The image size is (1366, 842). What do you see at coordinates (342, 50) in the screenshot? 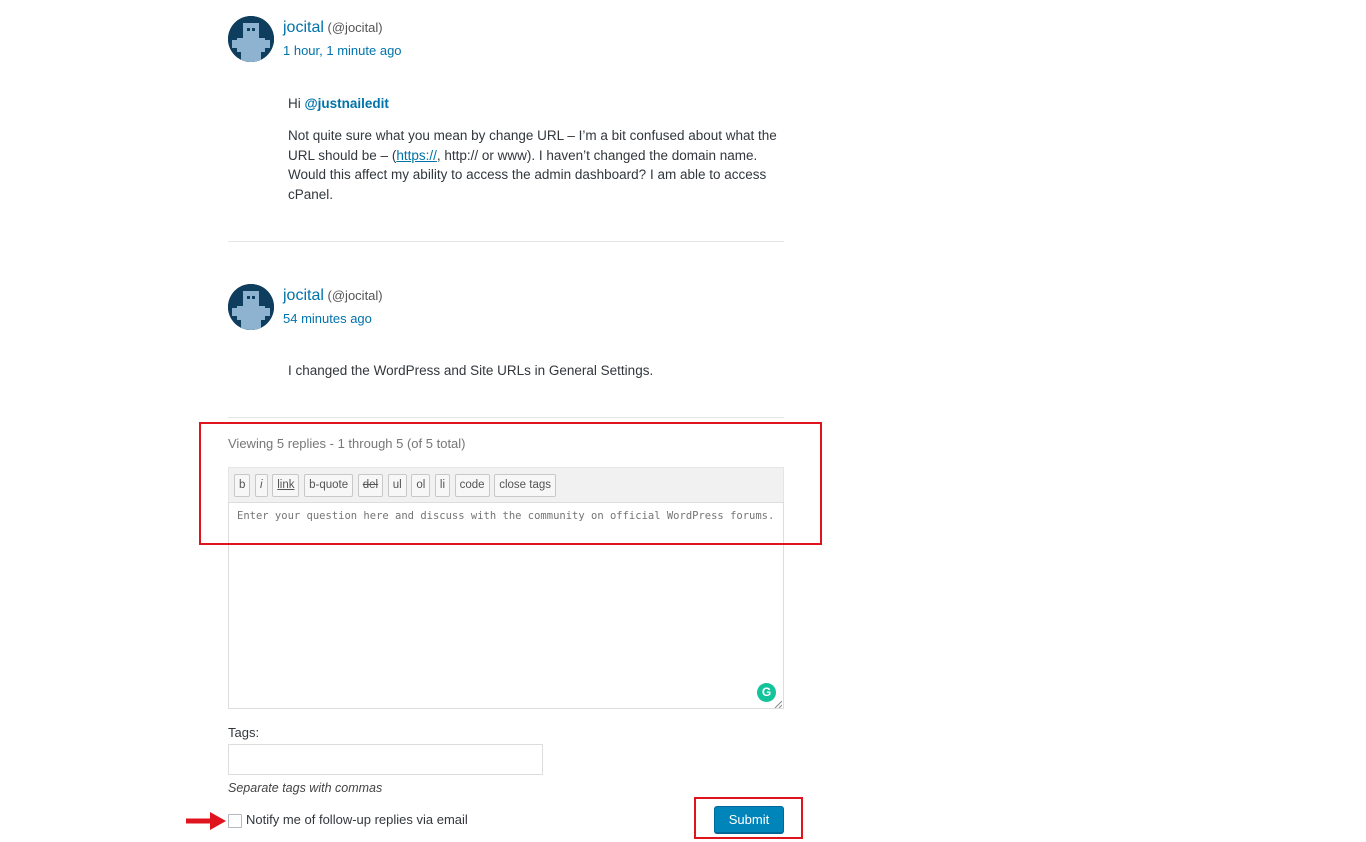
I see `reply-timestamp: 1 hour, 1 minute ago` at bounding box center [342, 50].